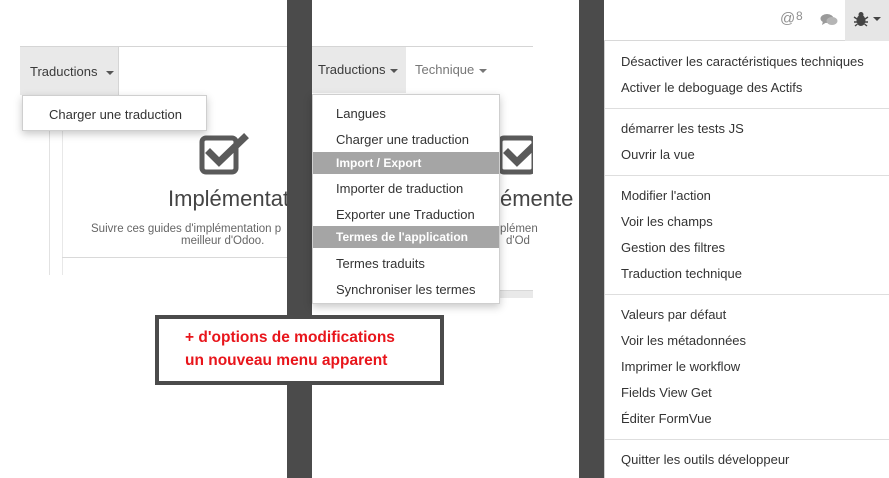 The height and width of the screenshot is (478, 889). I want to click on menu-item-termes-traduits: Termes traduits, so click(406, 263).